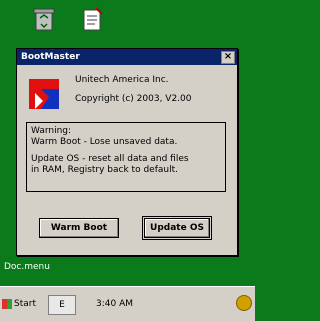 This screenshot has width=320, height=321. What do you see at coordinates (44, 19) in the screenshot?
I see `recycle-bin-icon` at bounding box center [44, 19].